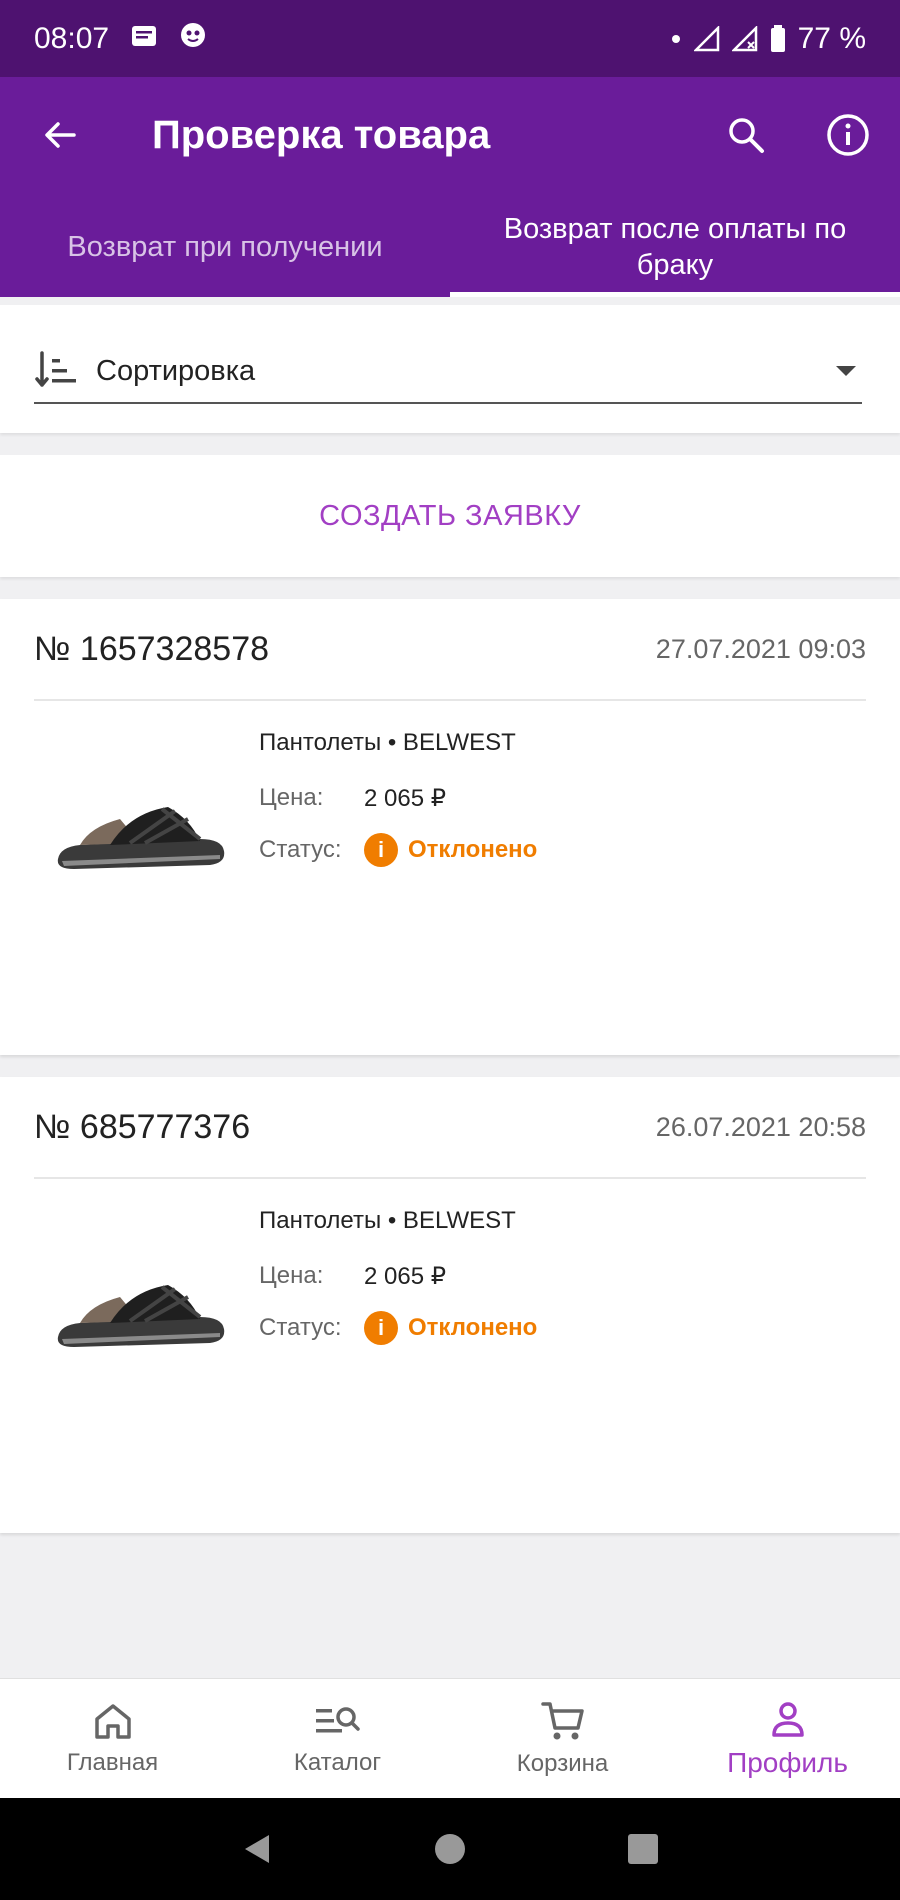 The image size is (900, 1900). What do you see at coordinates (744, 38) in the screenshot?
I see `signal-no-sim-icon` at bounding box center [744, 38].